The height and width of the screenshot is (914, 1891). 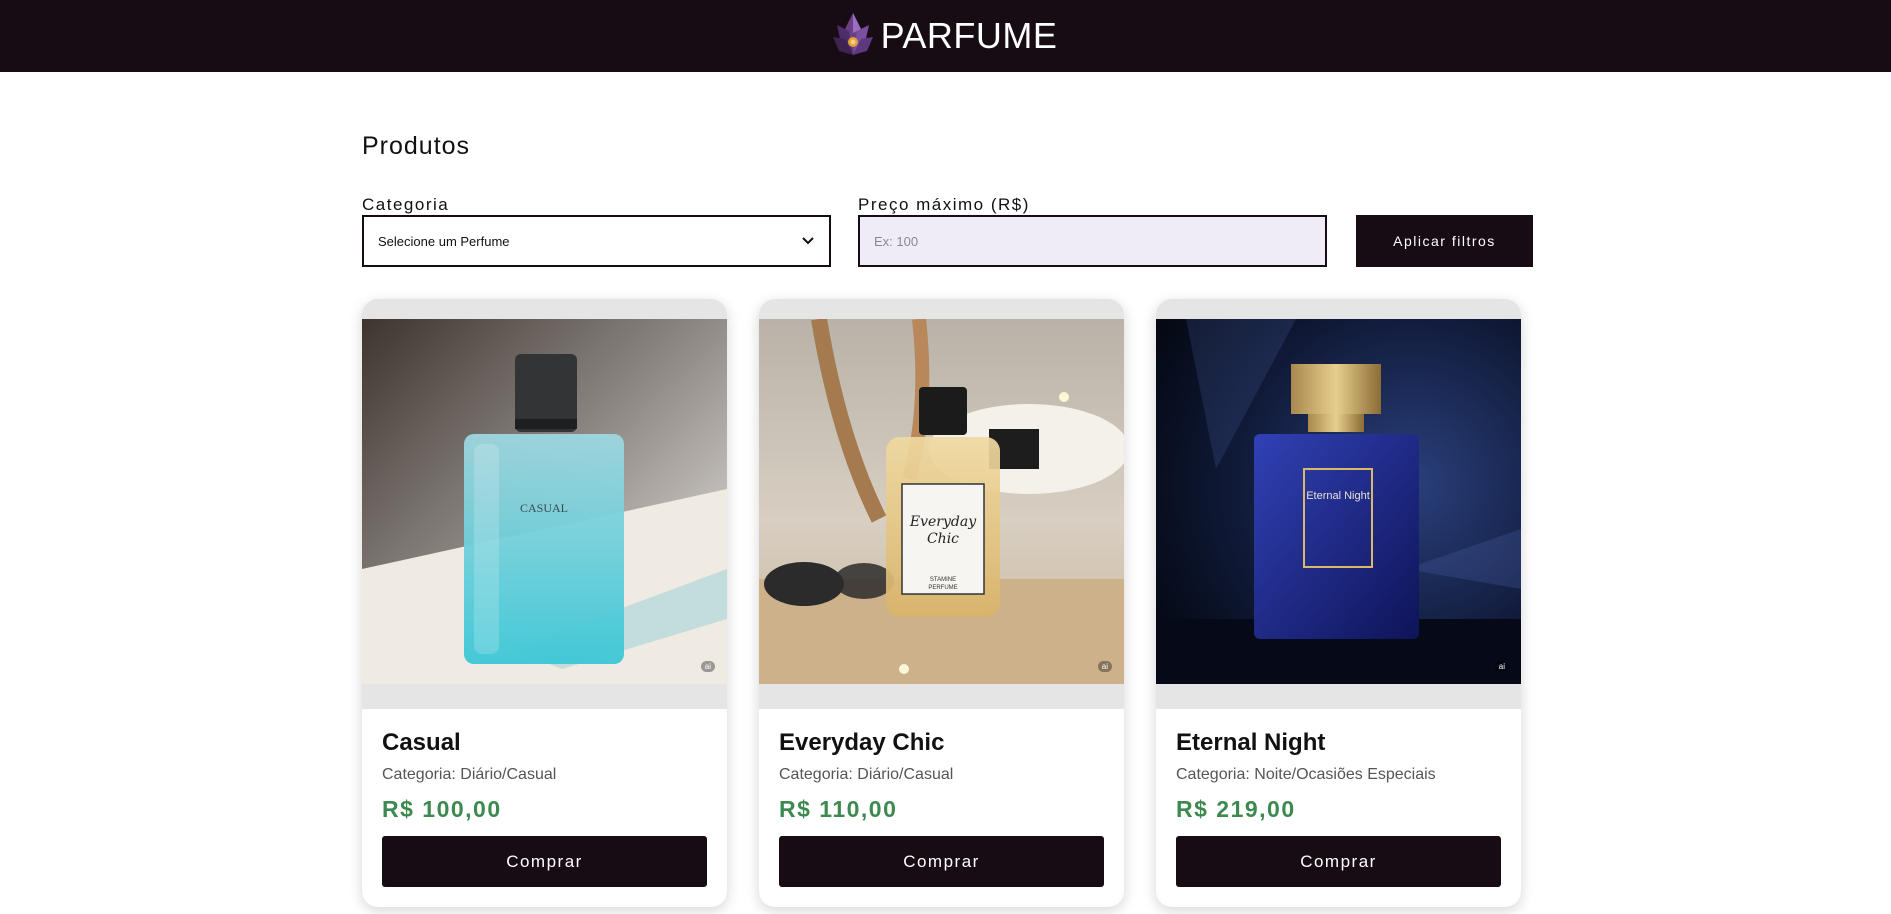 I want to click on product-image: Everyday Chic STAMINE PERFUME ai, so click(x=941, y=501).